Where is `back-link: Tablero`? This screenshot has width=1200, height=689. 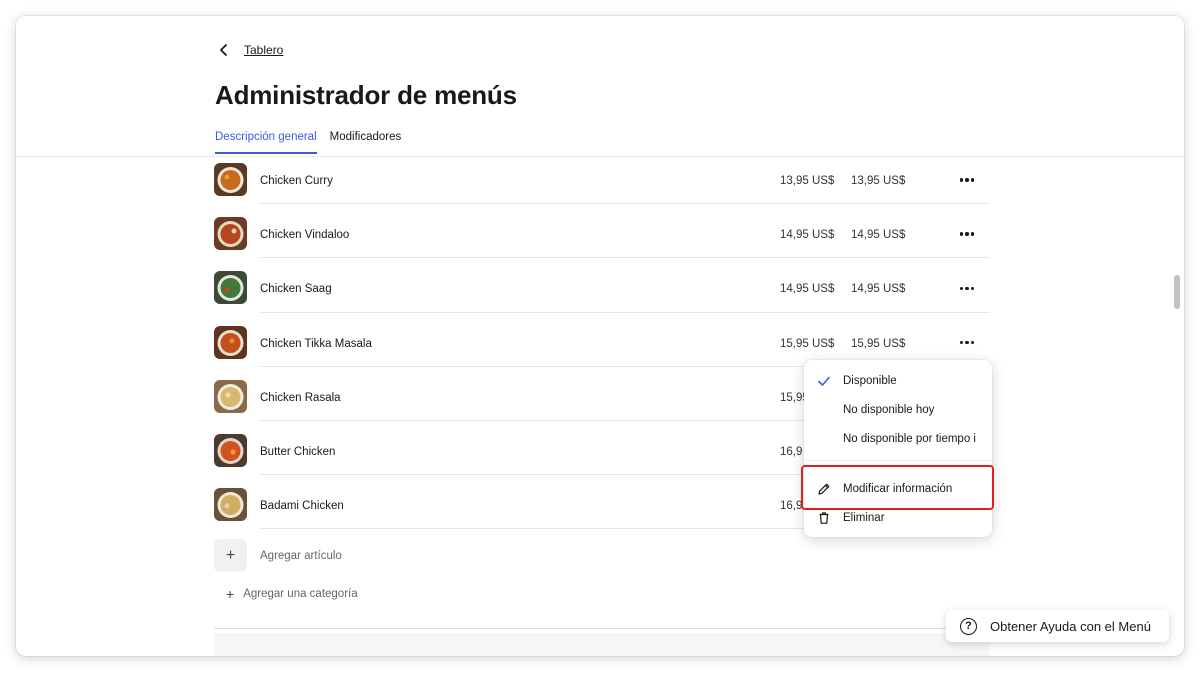
back-link: Tablero is located at coordinates (249, 50).